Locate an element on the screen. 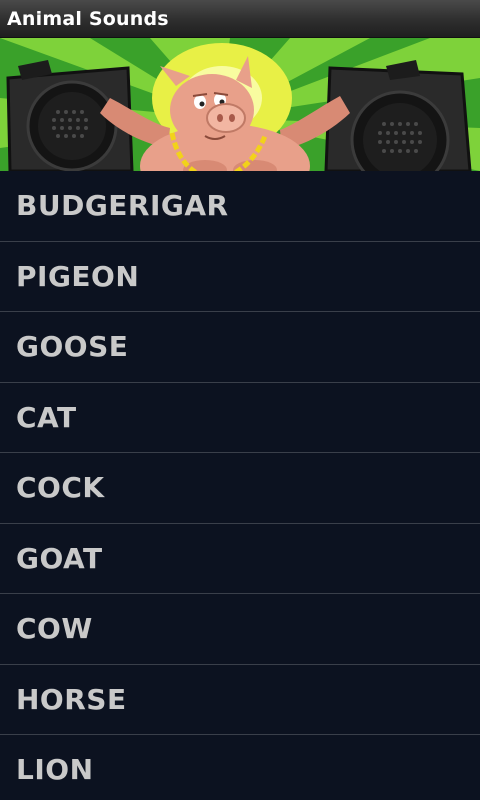 The width and height of the screenshot is (480, 800). list-item-label: HORSE is located at coordinates (71, 699).